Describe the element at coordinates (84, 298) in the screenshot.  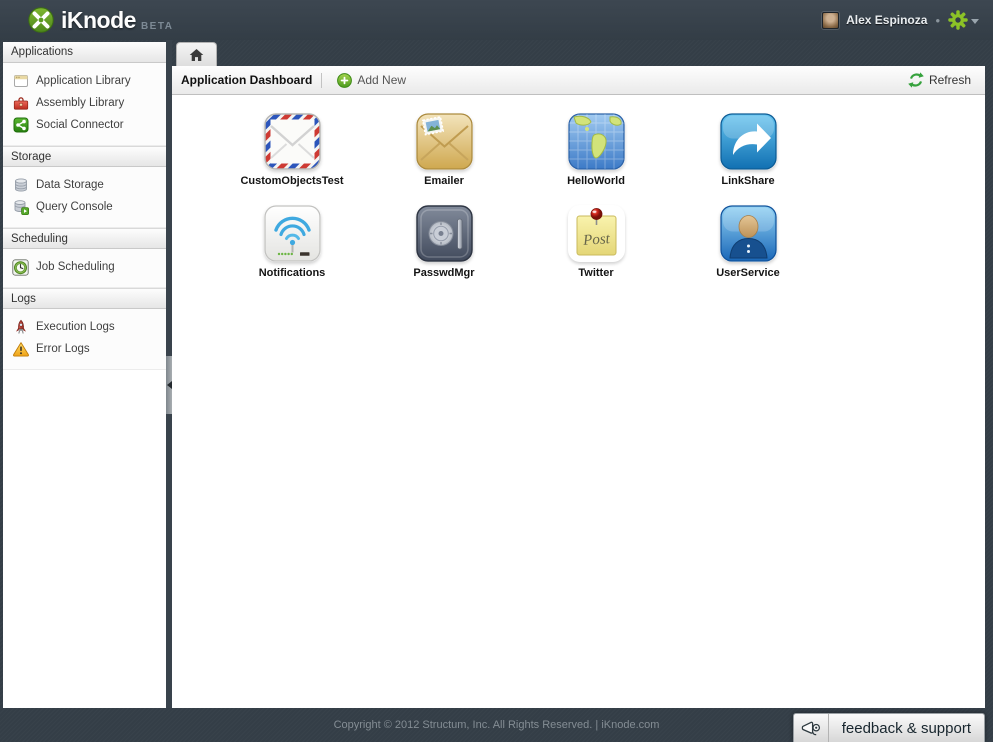
I see `sidebar-section-header-logs: Logs` at that location.